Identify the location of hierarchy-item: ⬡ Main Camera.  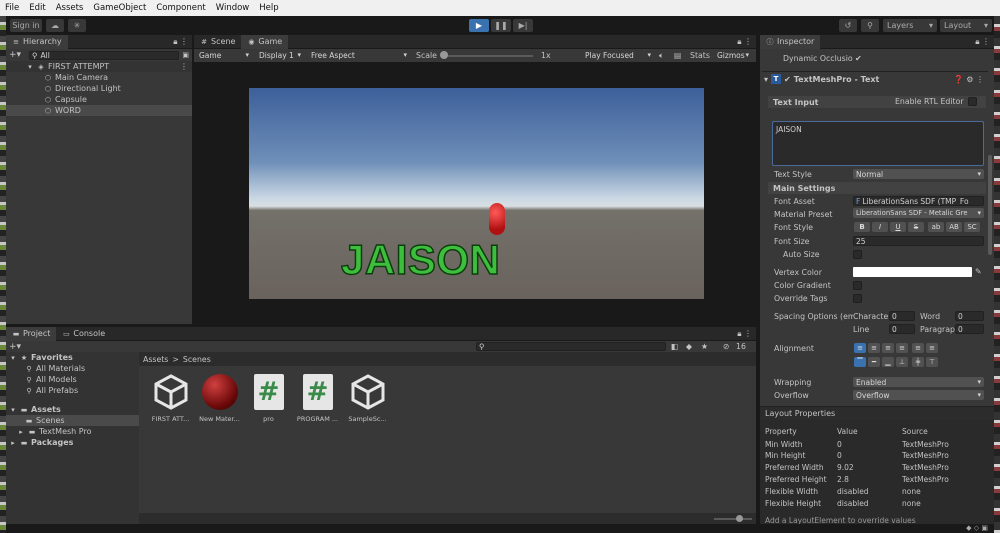
(99, 77).